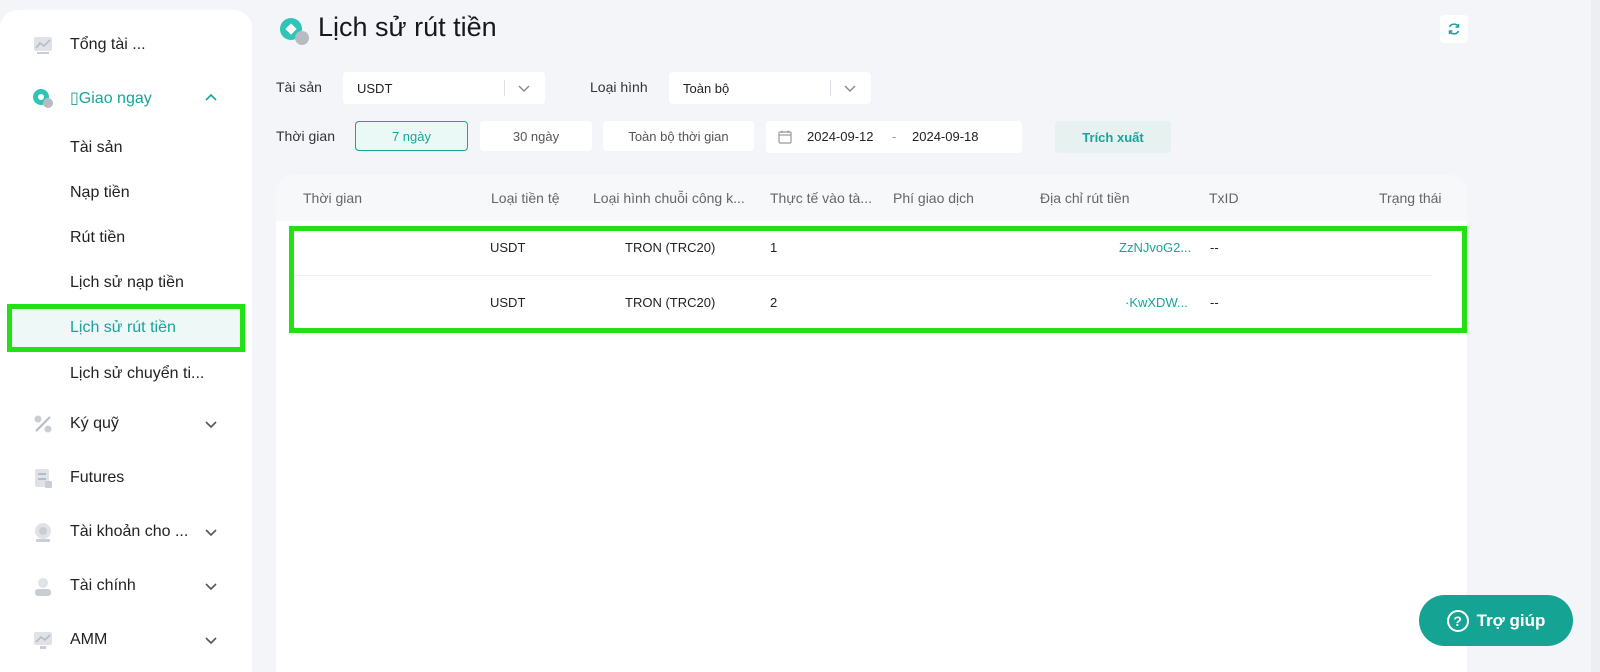 Image resolution: width=1600 pixels, height=672 pixels. What do you see at coordinates (525, 198) in the screenshot?
I see `column-header-currency: Loại tiền tệ` at bounding box center [525, 198].